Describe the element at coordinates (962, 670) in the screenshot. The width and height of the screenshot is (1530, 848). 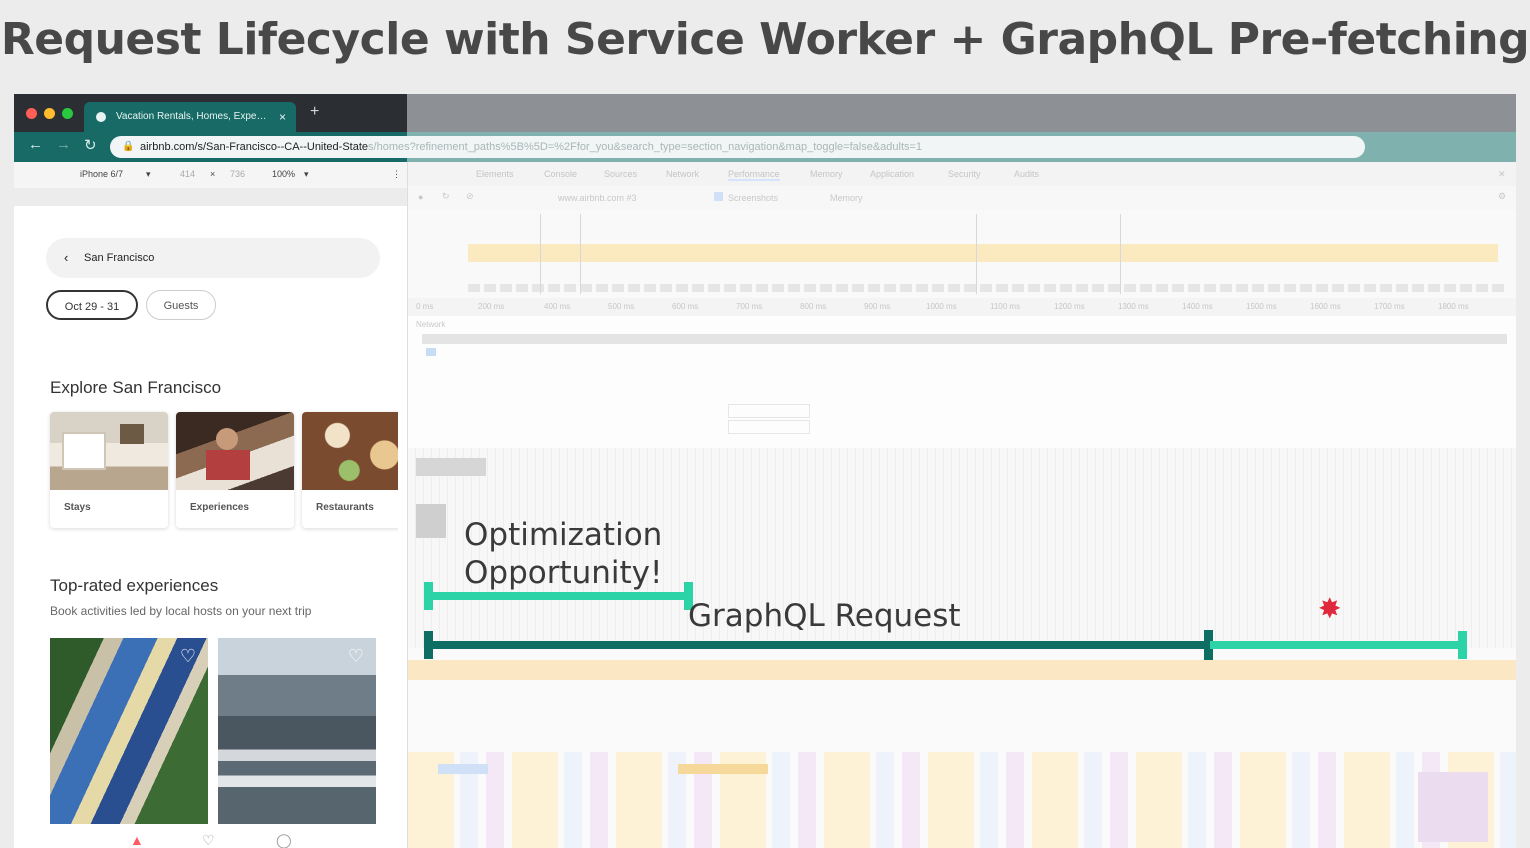
I see `main-thread-track` at that location.